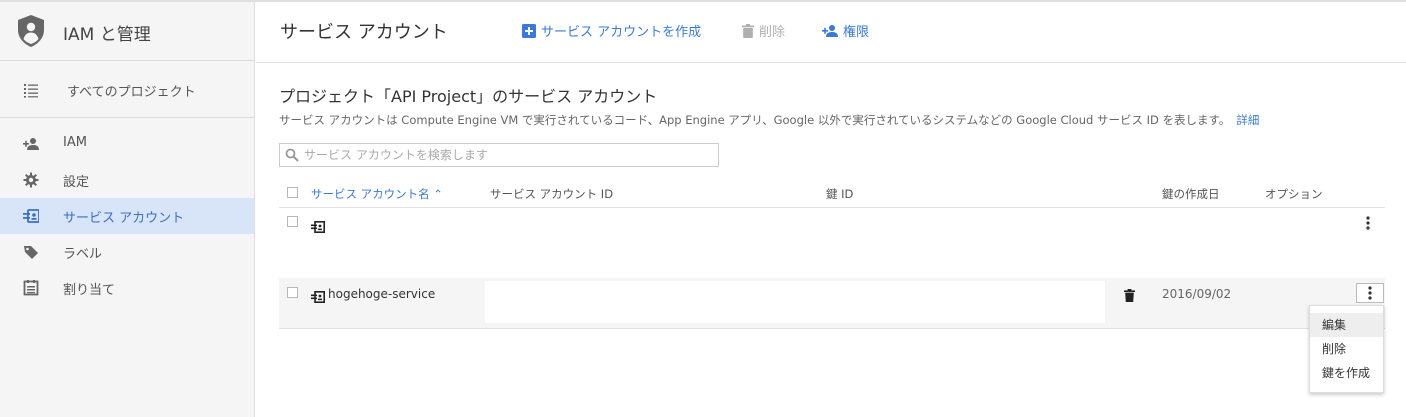 The width and height of the screenshot is (1406, 417). What do you see at coordinates (31, 252) in the screenshot?
I see `tag-icon` at bounding box center [31, 252].